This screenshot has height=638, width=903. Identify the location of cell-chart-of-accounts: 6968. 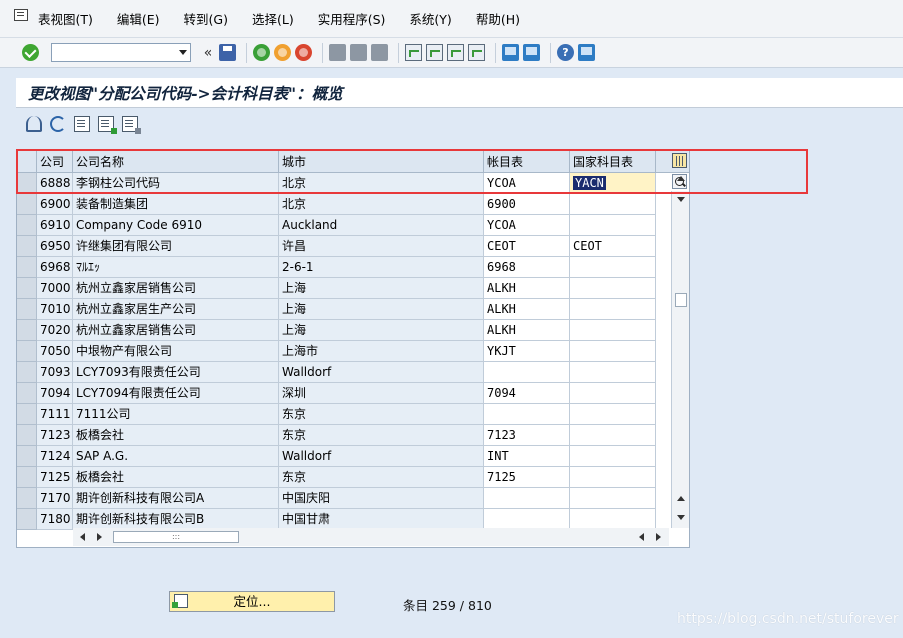
(527, 267).